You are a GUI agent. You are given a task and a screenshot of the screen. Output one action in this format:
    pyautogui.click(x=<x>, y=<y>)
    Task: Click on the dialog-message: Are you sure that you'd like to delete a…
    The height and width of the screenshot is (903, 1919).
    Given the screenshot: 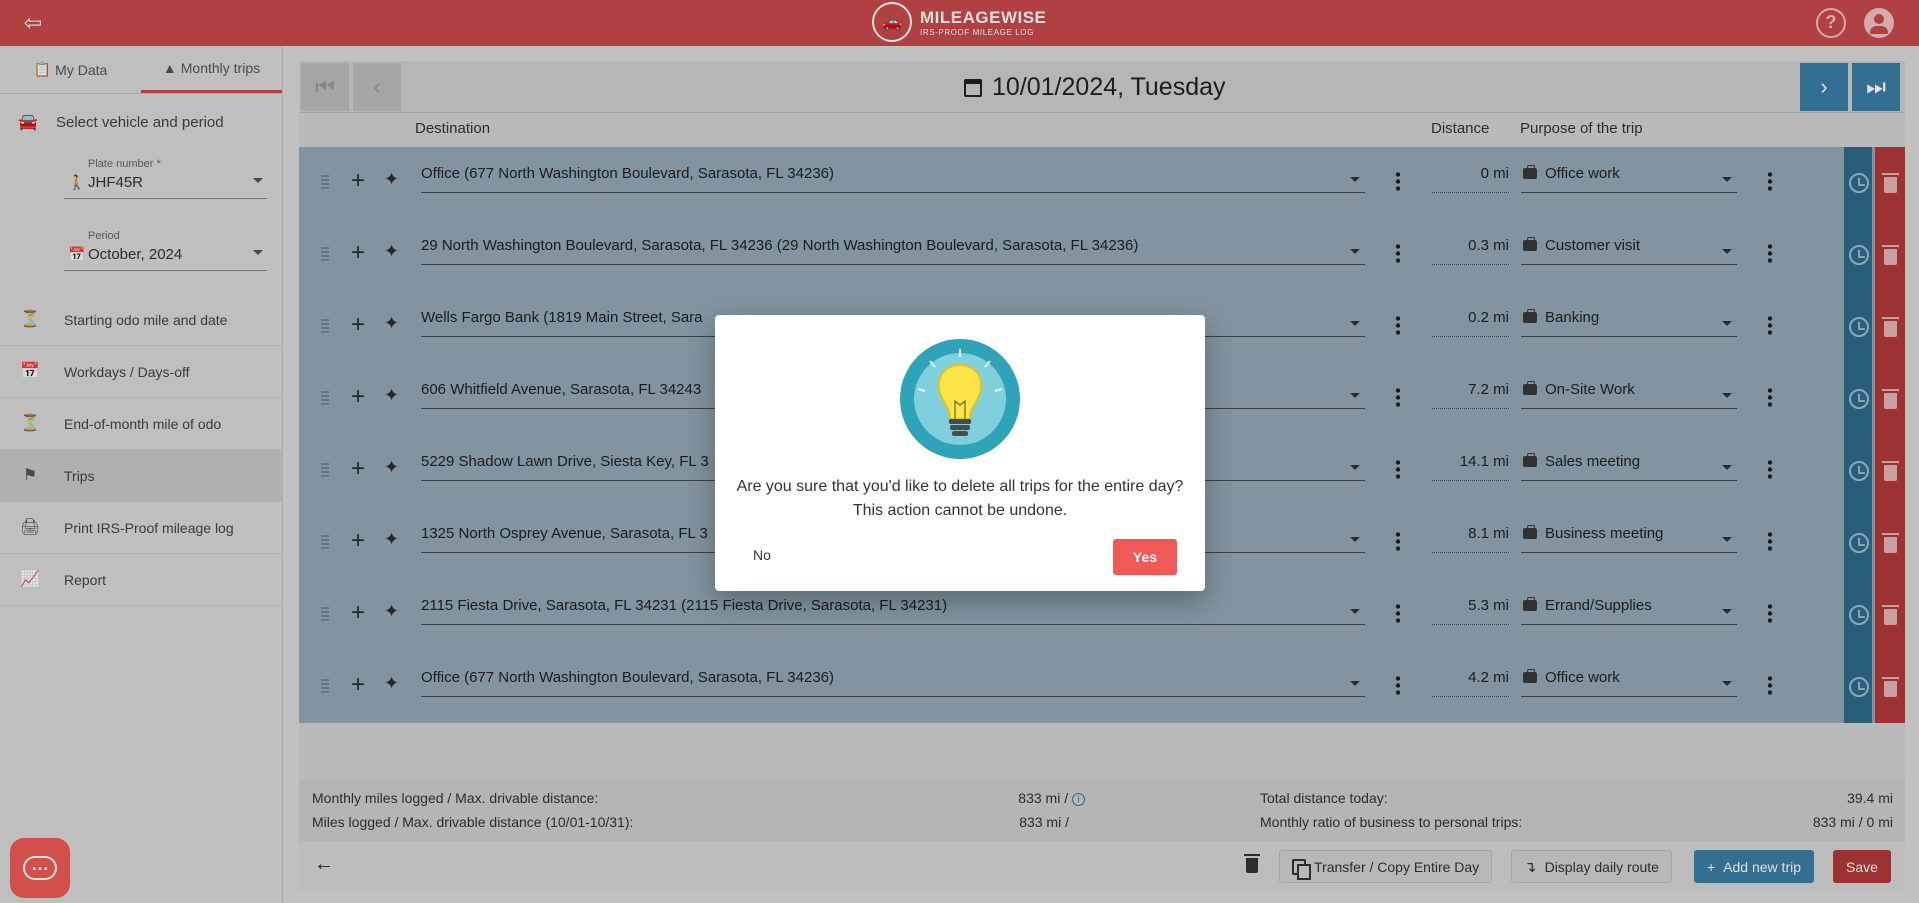 What is the action you would take?
    pyautogui.click(x=960, y=499)
    